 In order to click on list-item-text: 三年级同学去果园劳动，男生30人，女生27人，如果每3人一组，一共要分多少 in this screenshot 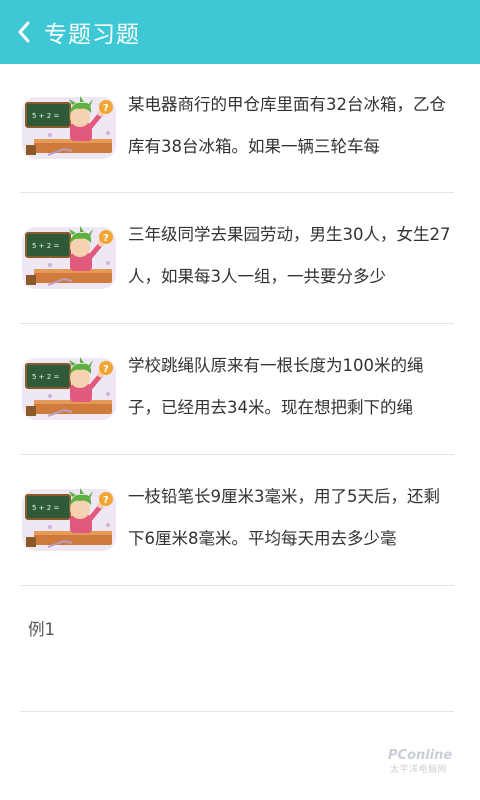, I will do `click(289, 255)`.